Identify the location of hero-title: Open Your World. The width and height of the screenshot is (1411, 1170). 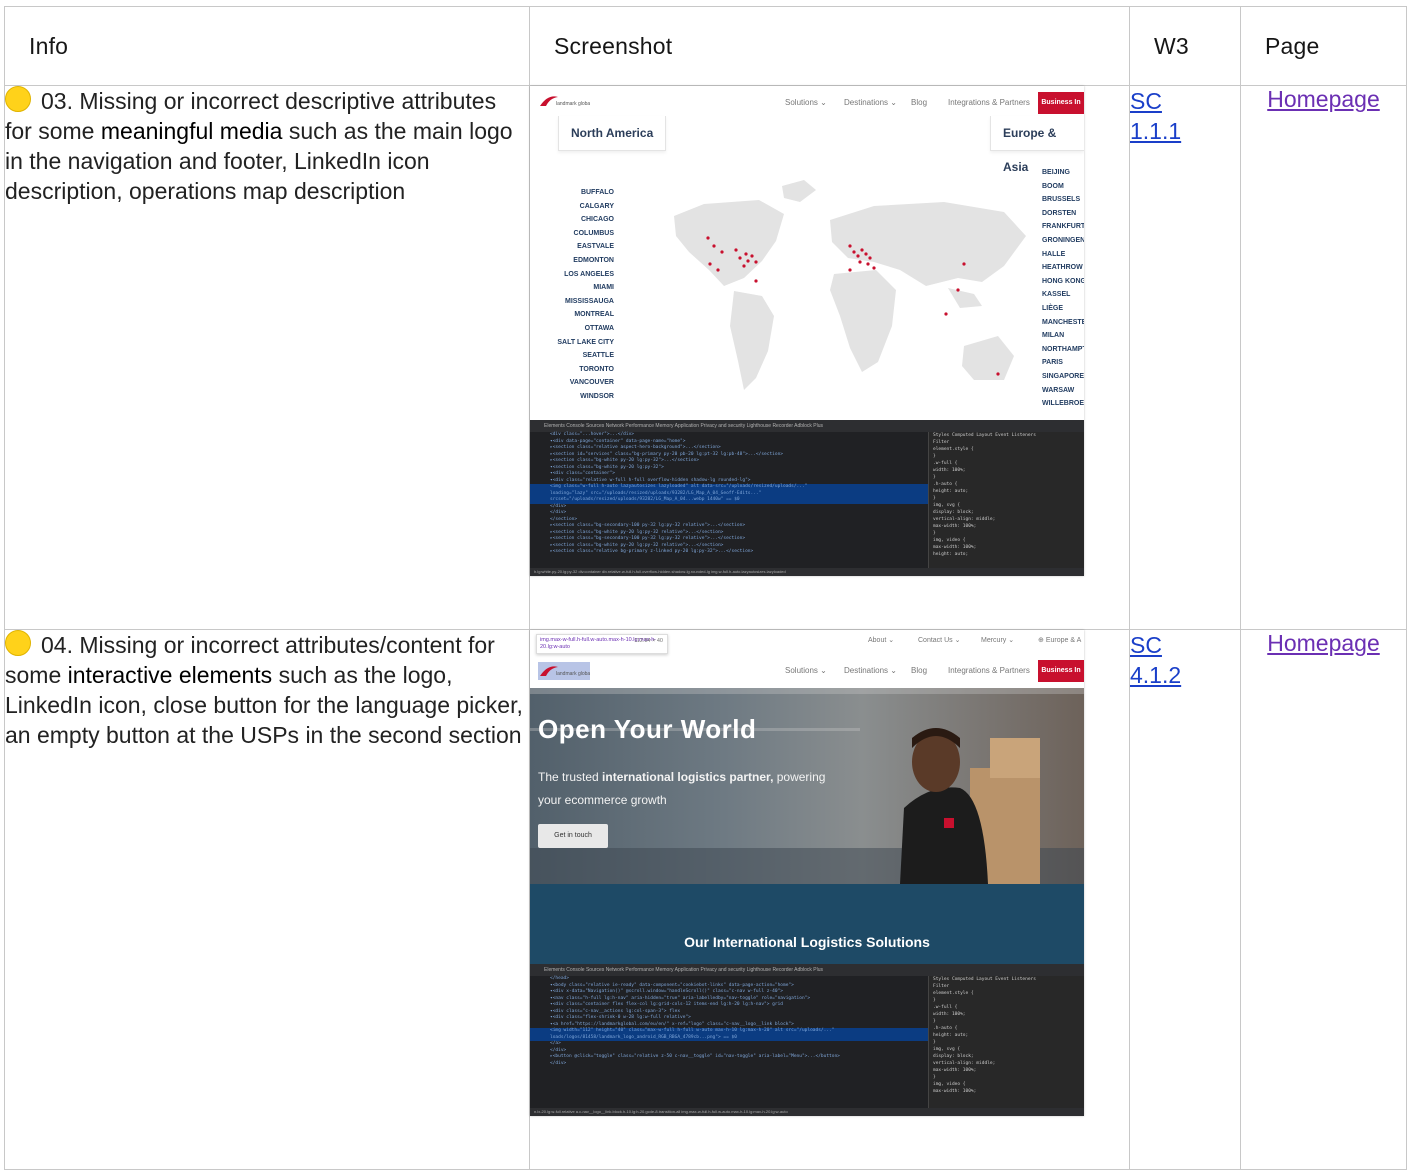
(647, 729).